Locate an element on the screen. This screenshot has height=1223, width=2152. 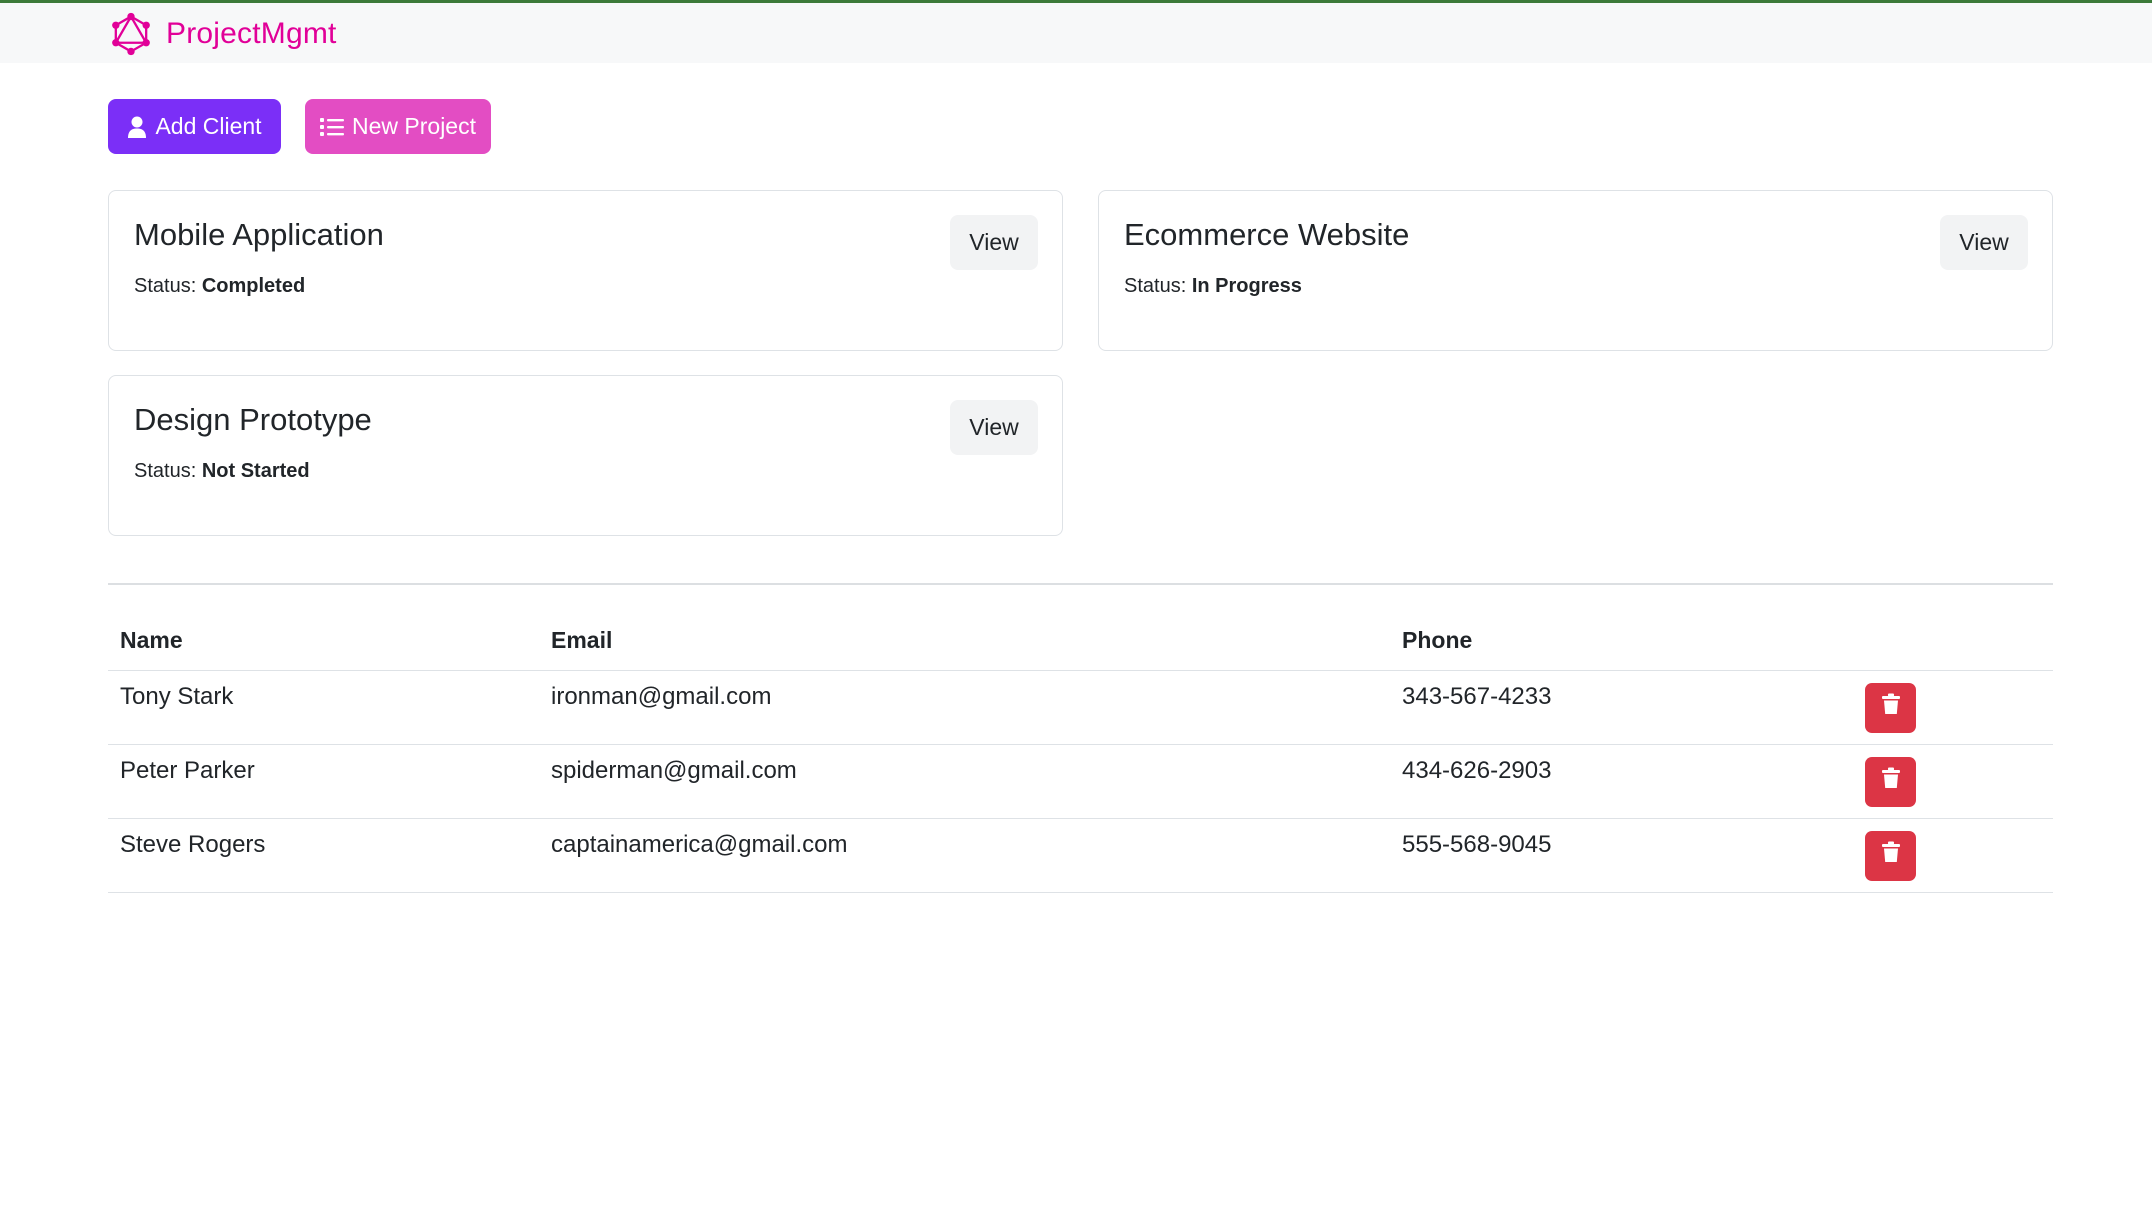
add-client-label: Add Client is located at coordinates (208, 126).